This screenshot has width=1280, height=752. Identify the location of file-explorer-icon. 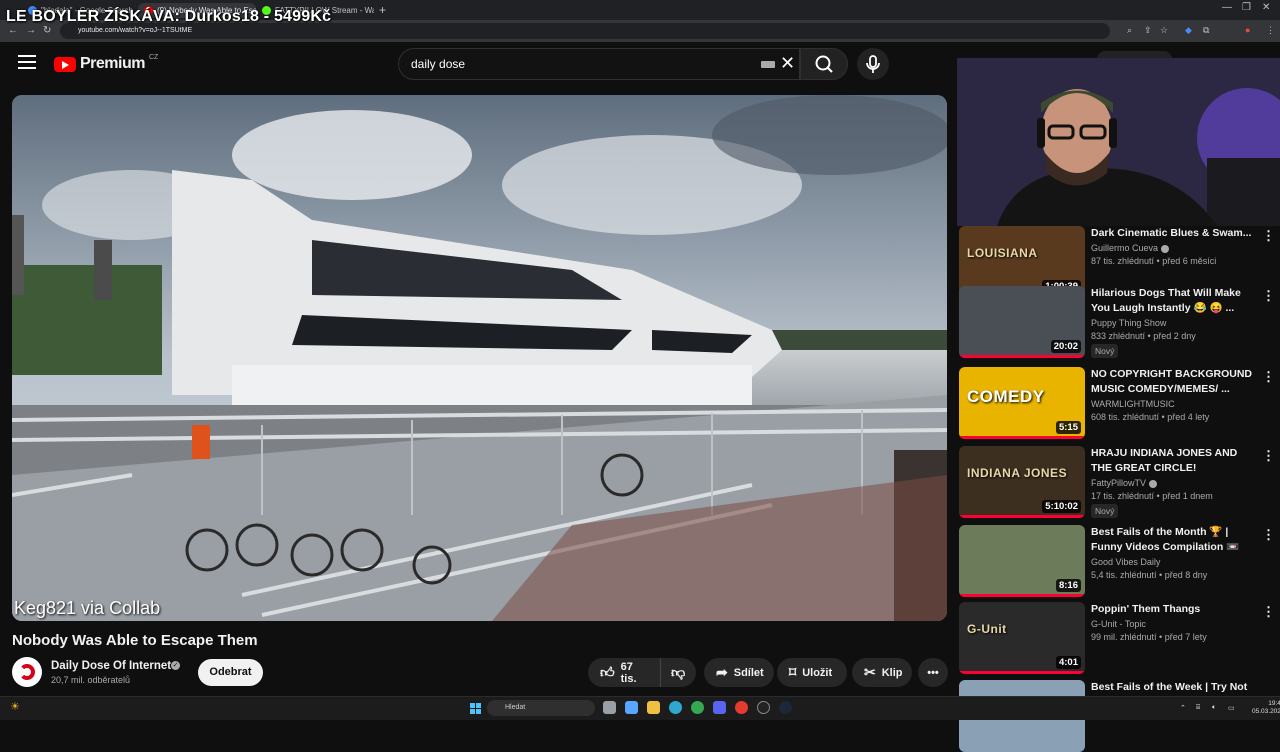
(653, 707).